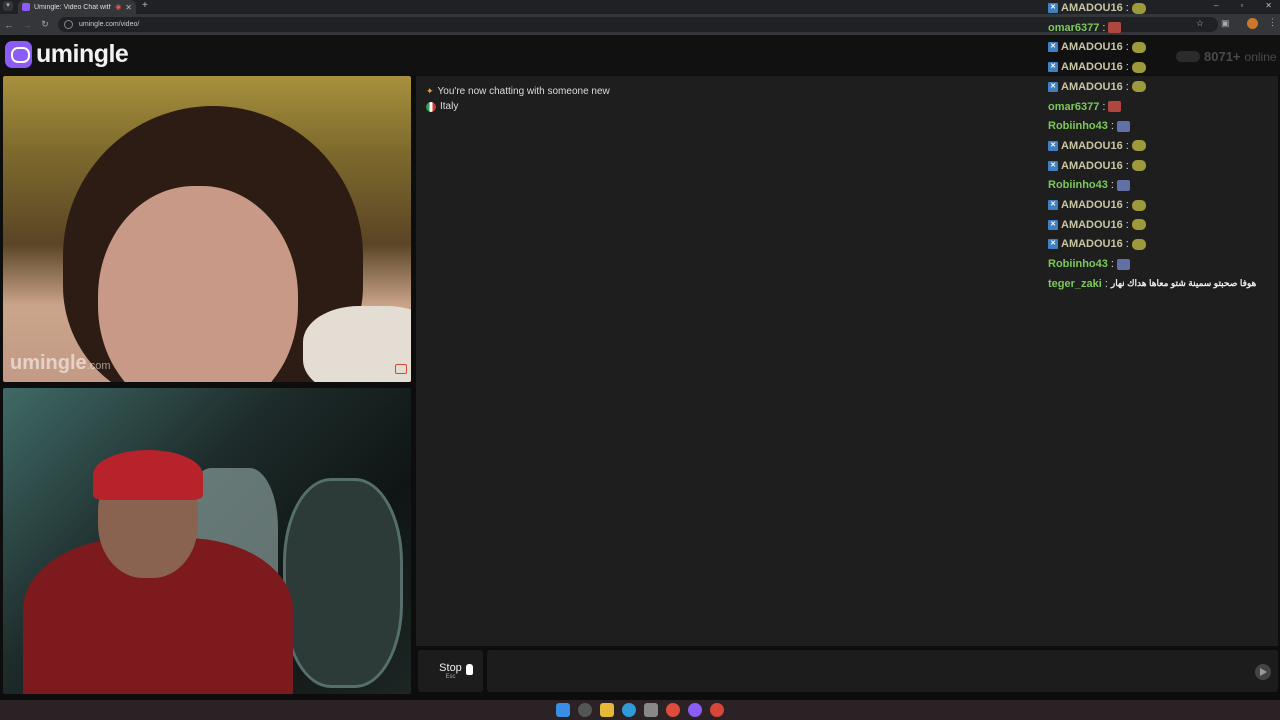 This screenshot has height=720, width=1280. Describe the element at coordinates (82, 54) in the screenshot. I see `logo-text: umingle` at that location.